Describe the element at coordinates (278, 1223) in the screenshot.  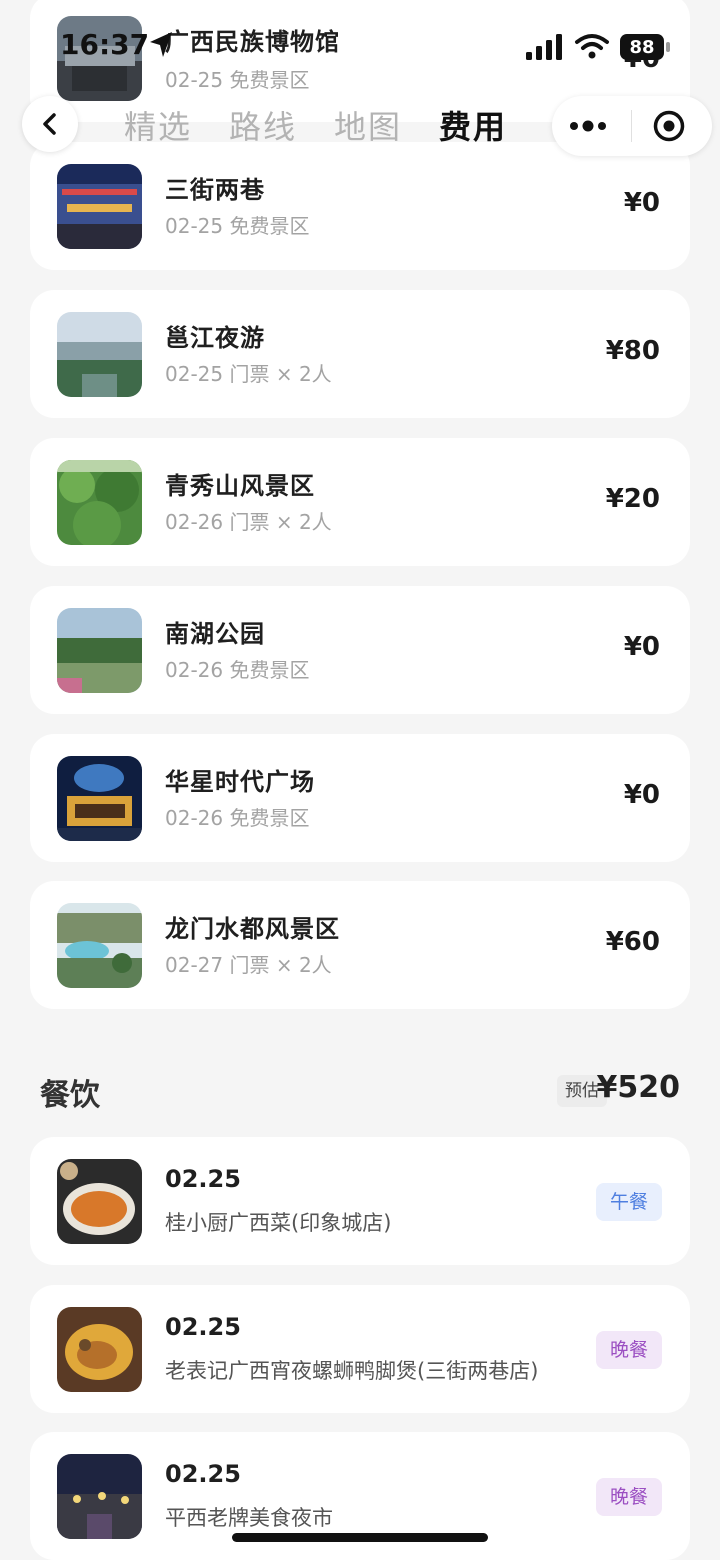
I see `meal-name: 桂小厨广西菜(印象城店)` at that location.